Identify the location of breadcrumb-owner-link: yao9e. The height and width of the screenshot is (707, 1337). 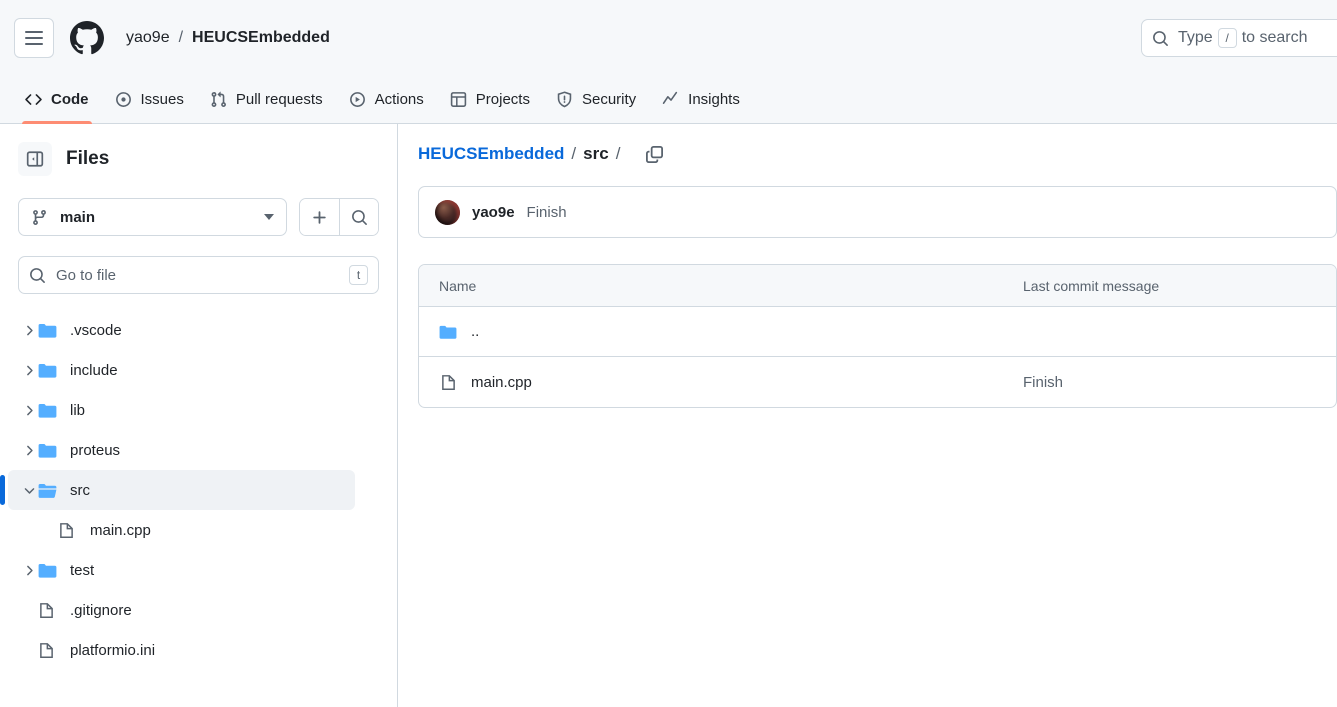
(148, 38).